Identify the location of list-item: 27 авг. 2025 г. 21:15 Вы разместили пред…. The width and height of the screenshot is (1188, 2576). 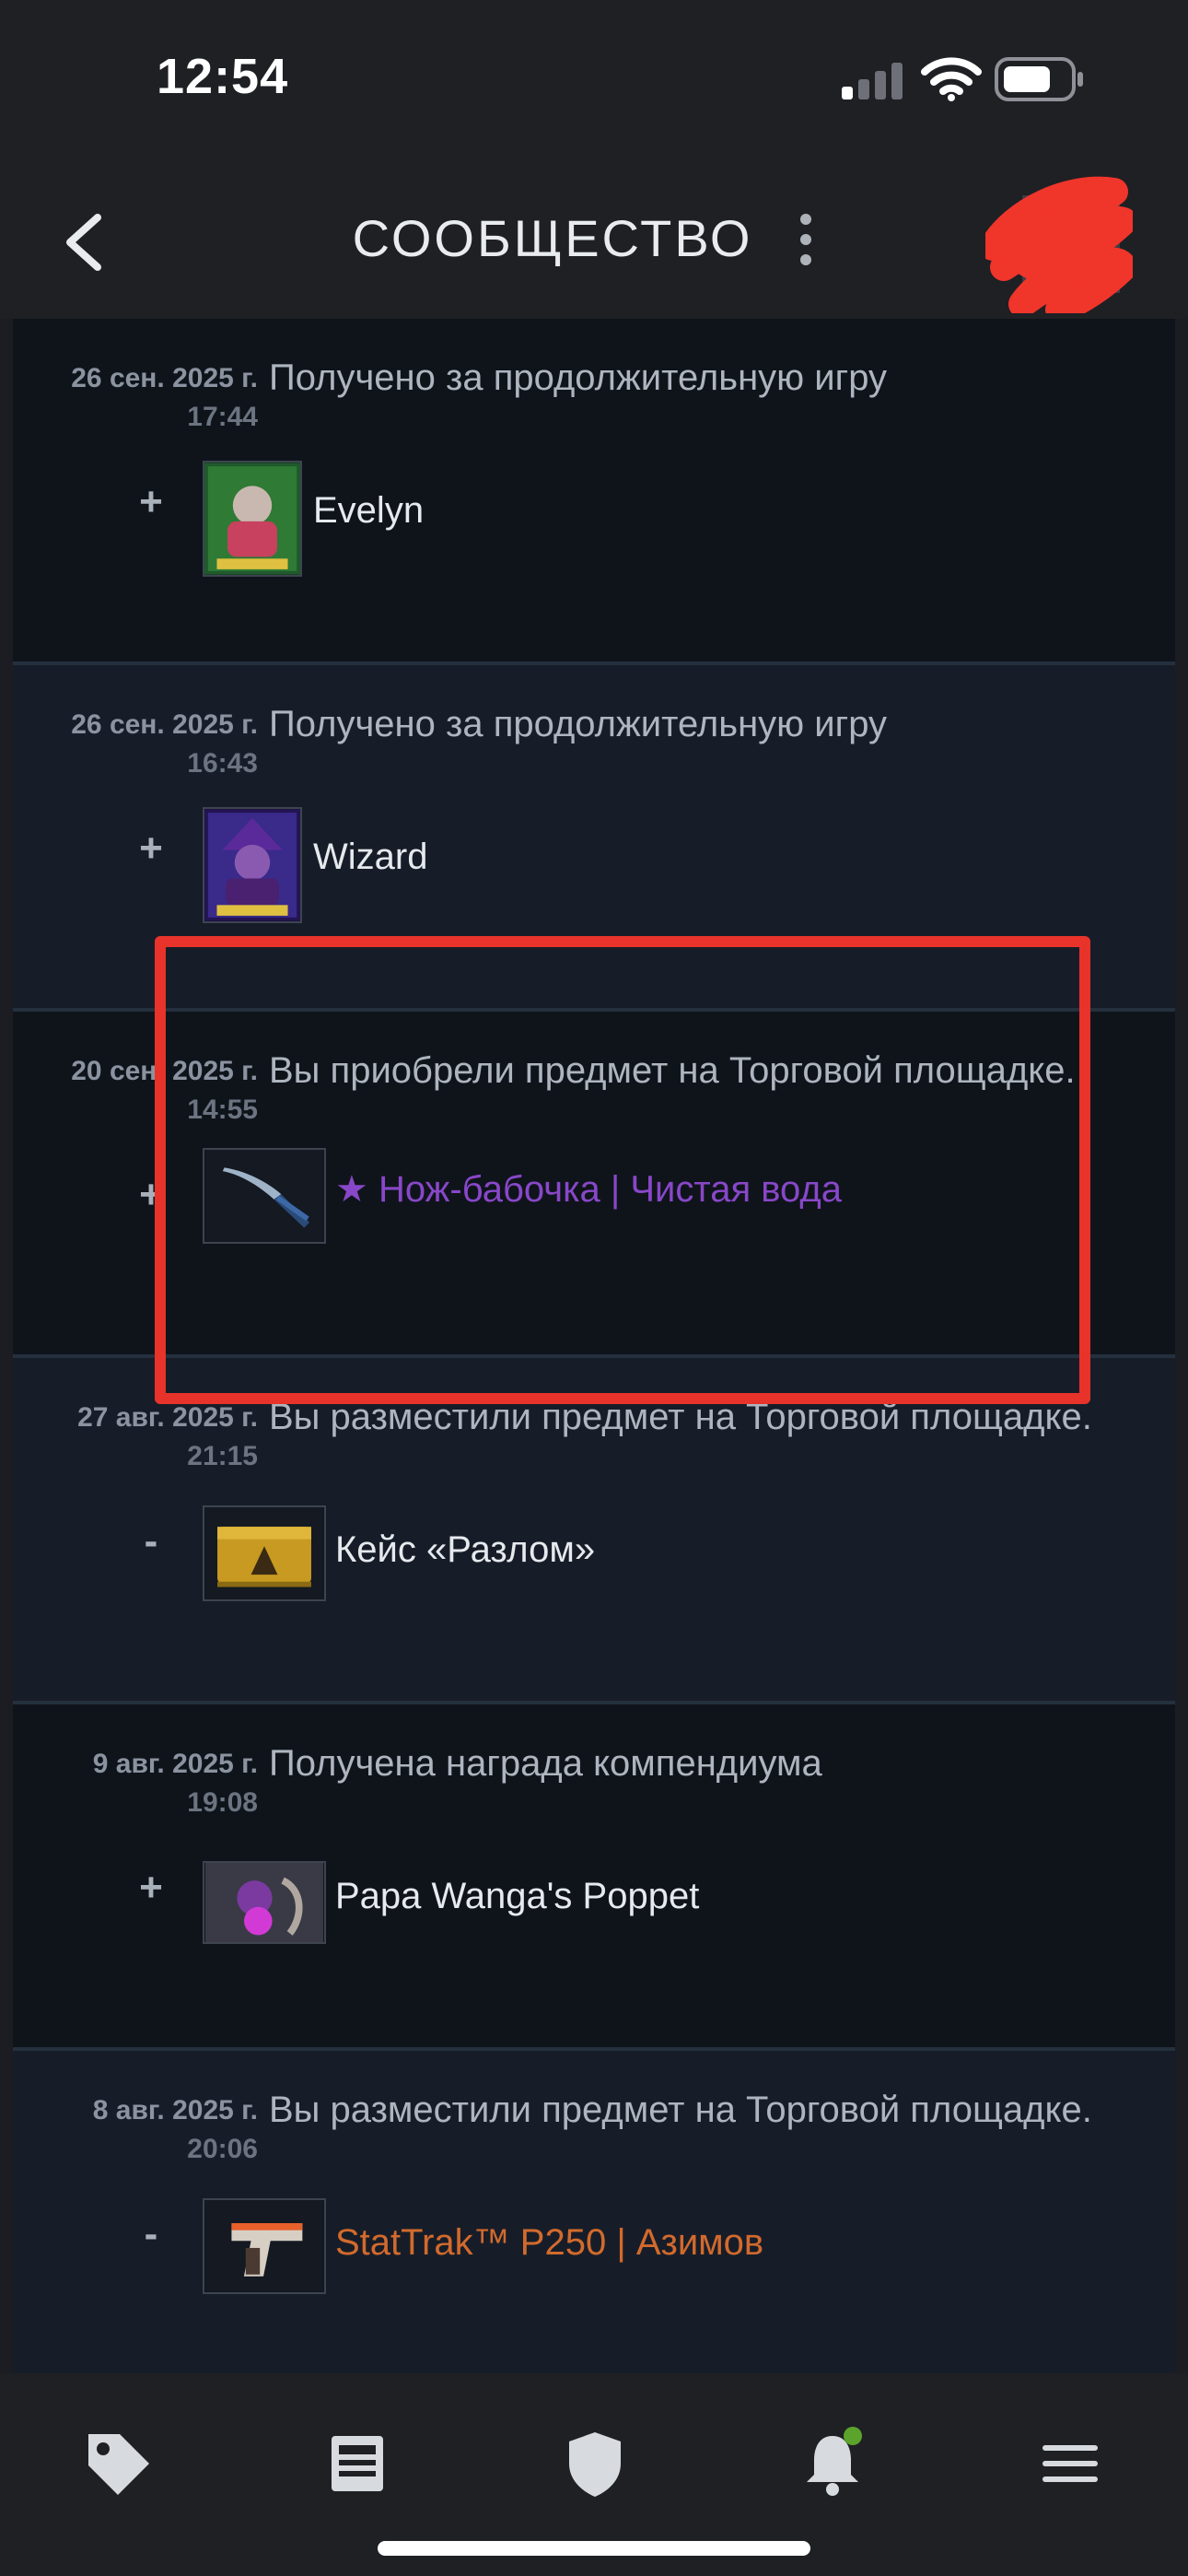
(594, 1531).